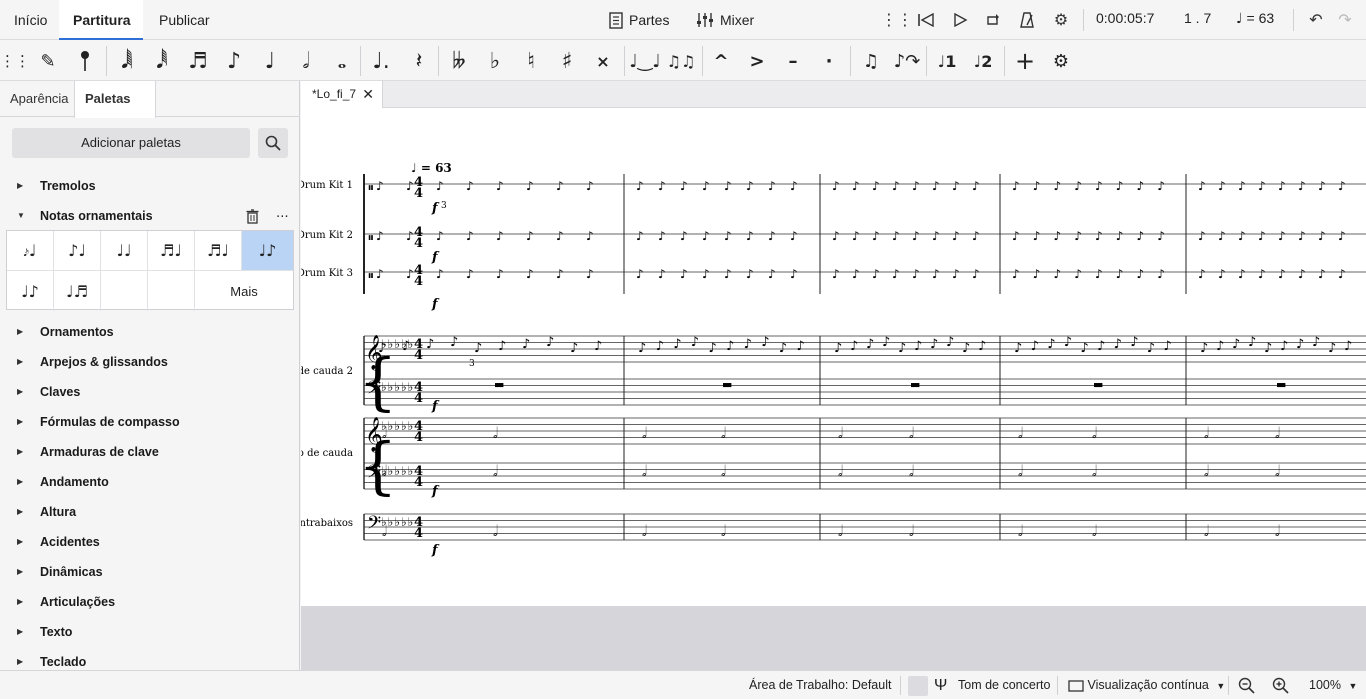  What do you see at coordinates (1146, 685) in the screenshot?
I see `view-mode-selector: Visualização contínua ▼` at bounding box center [1146, 685].